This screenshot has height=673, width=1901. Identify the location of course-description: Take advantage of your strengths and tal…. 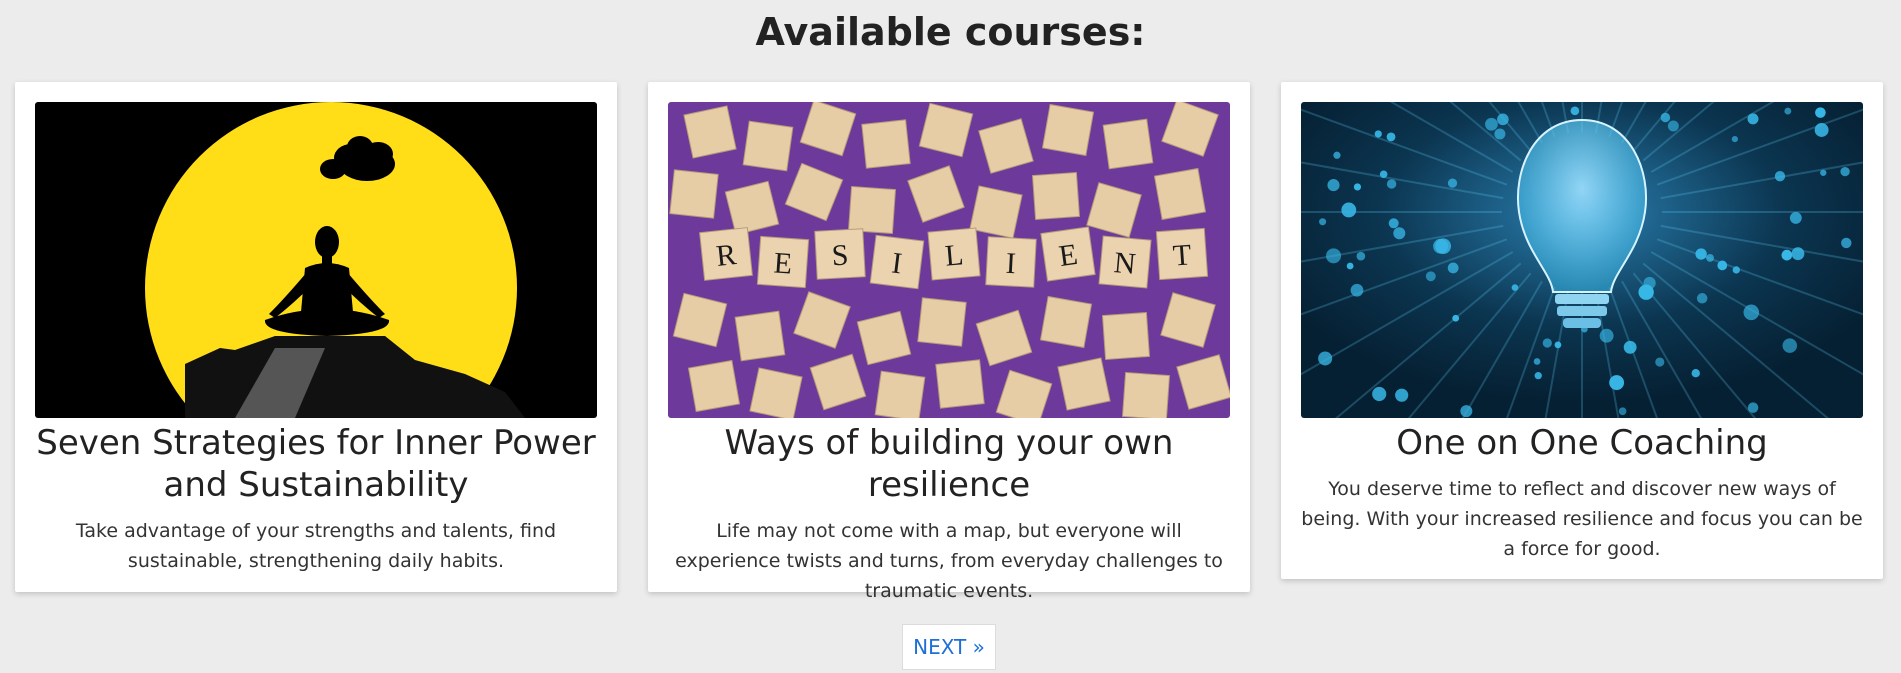
(316, 546).